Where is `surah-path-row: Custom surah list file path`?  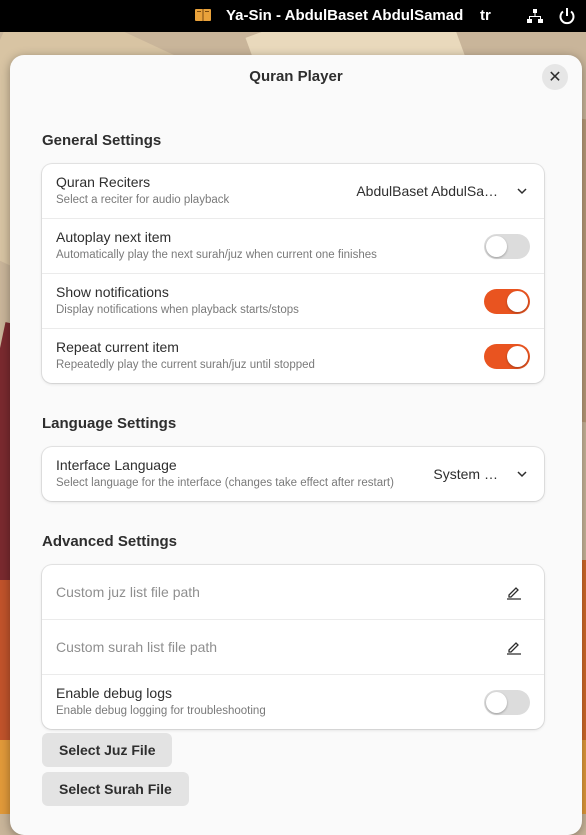
surah-path-row: Custom surah list file path is located at coordinates (293, 647).